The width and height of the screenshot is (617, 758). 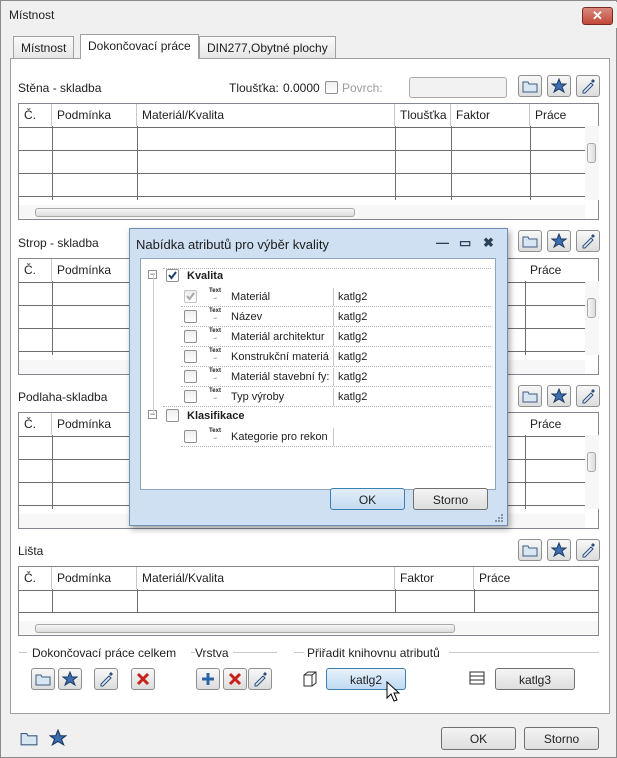 I want to click on layer-pick-button, so click(x=260, y=679).